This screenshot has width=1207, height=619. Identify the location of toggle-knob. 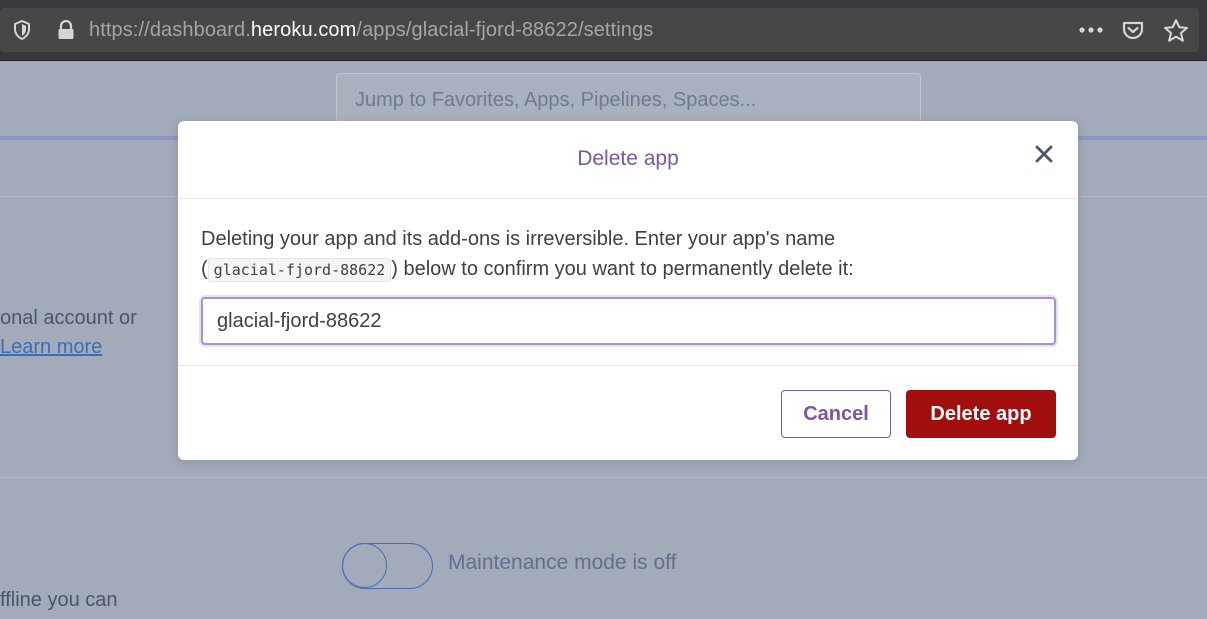
(364, 565).